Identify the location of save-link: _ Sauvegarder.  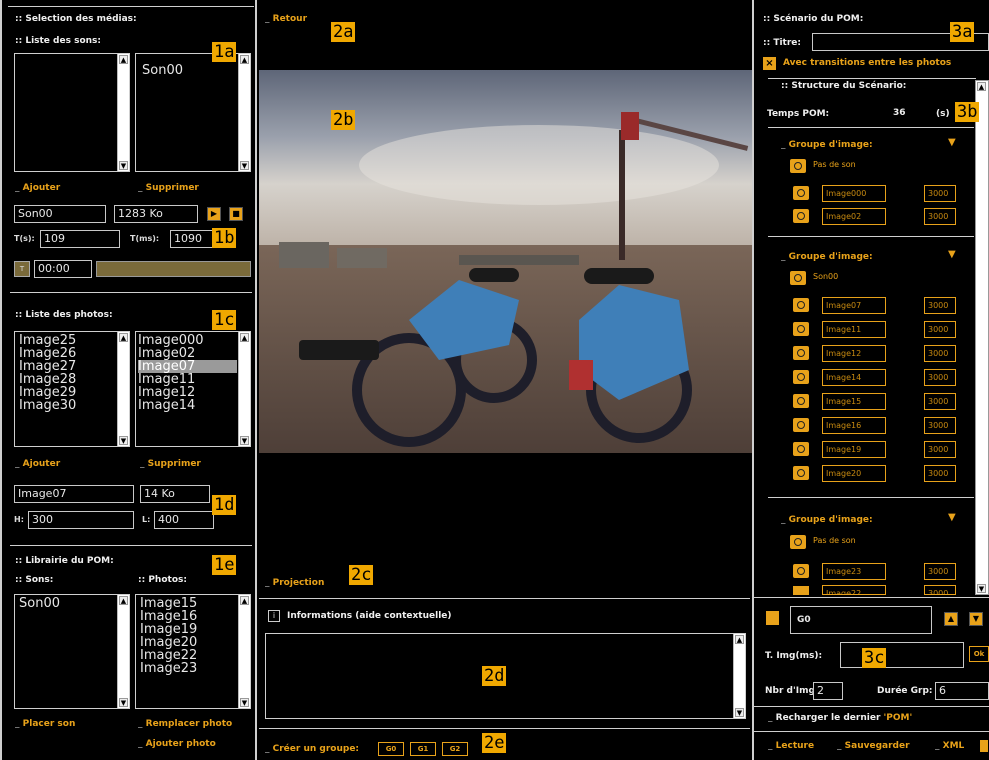
(873, 746).